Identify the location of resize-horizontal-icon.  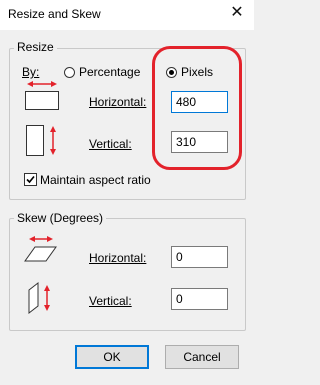
(42, 95).